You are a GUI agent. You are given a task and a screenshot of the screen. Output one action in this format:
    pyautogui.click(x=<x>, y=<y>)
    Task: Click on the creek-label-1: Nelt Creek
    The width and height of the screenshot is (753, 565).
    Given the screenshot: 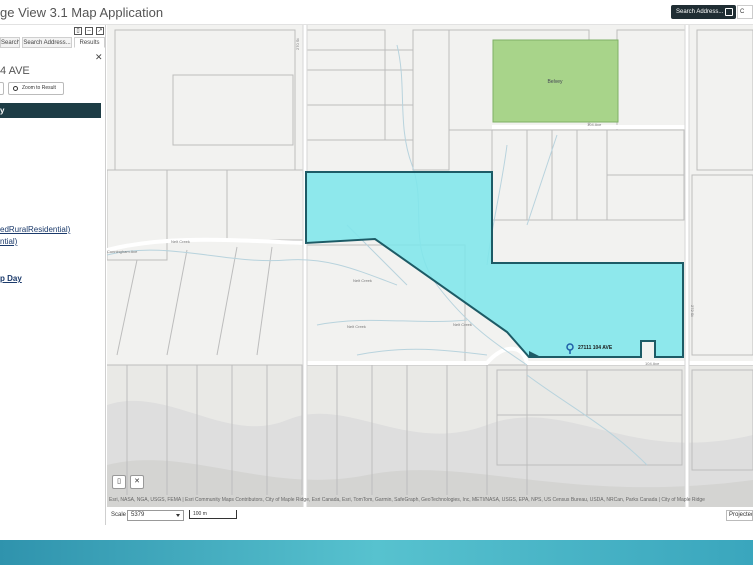 What is the action you would take?
    pyautogui.click(x=180, y=241)
    